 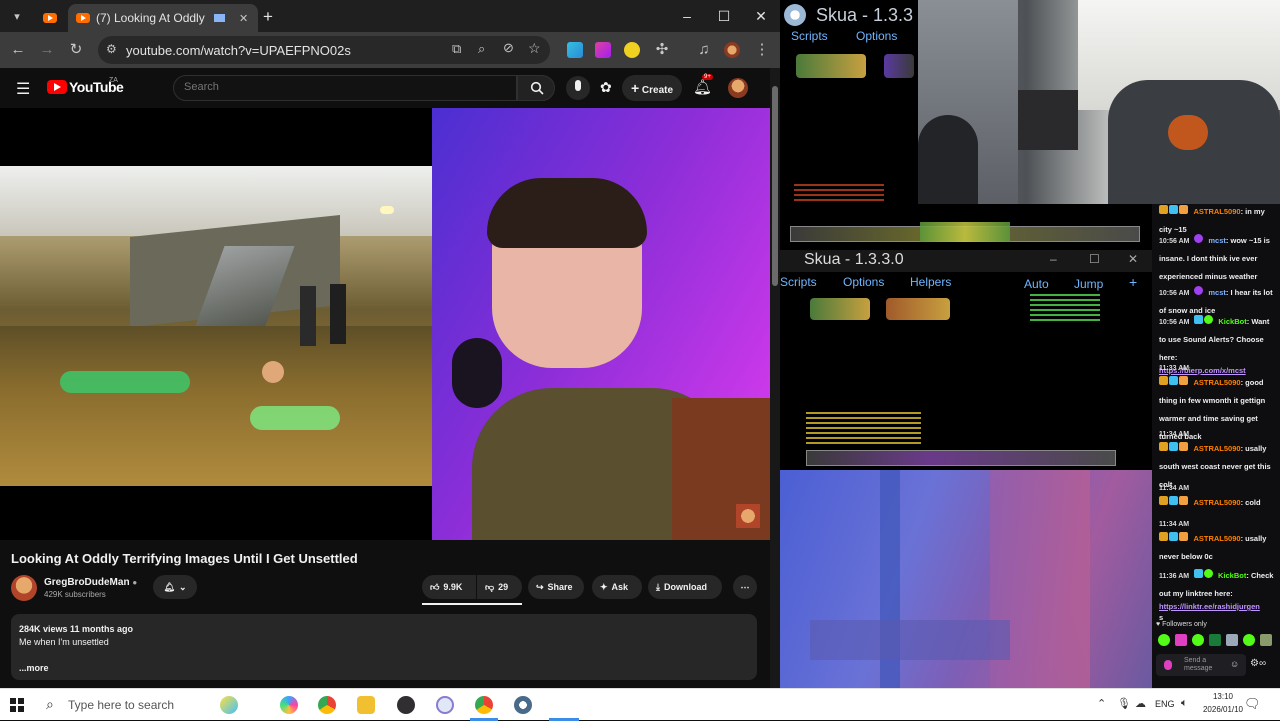 I want to click on channel-avatar, so click(x=24, y=588).